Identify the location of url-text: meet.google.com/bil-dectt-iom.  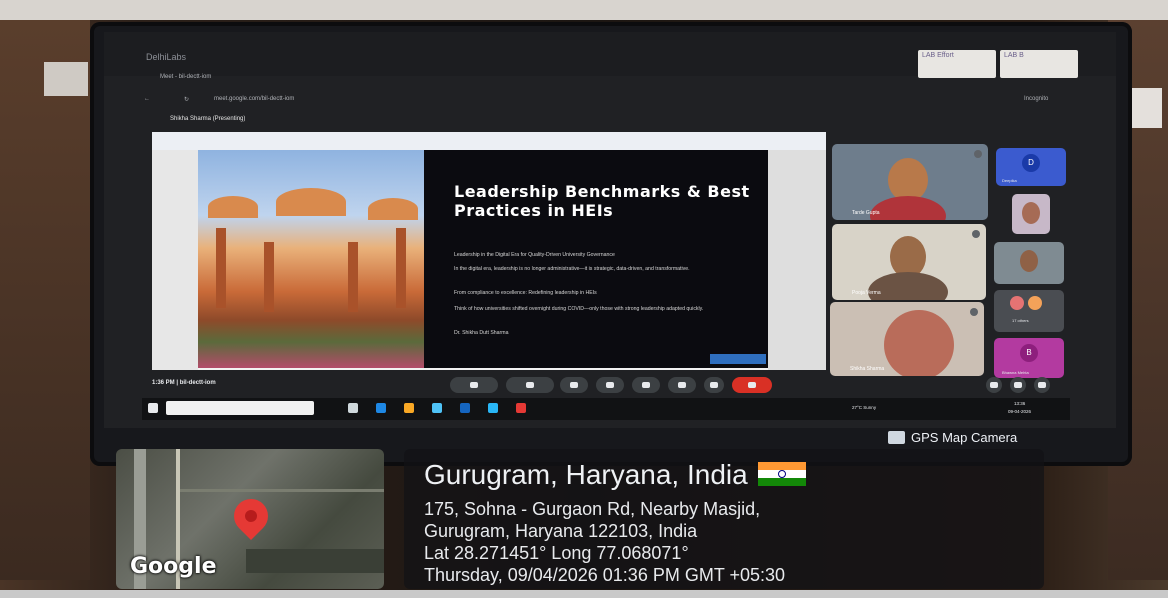
(254, 99).